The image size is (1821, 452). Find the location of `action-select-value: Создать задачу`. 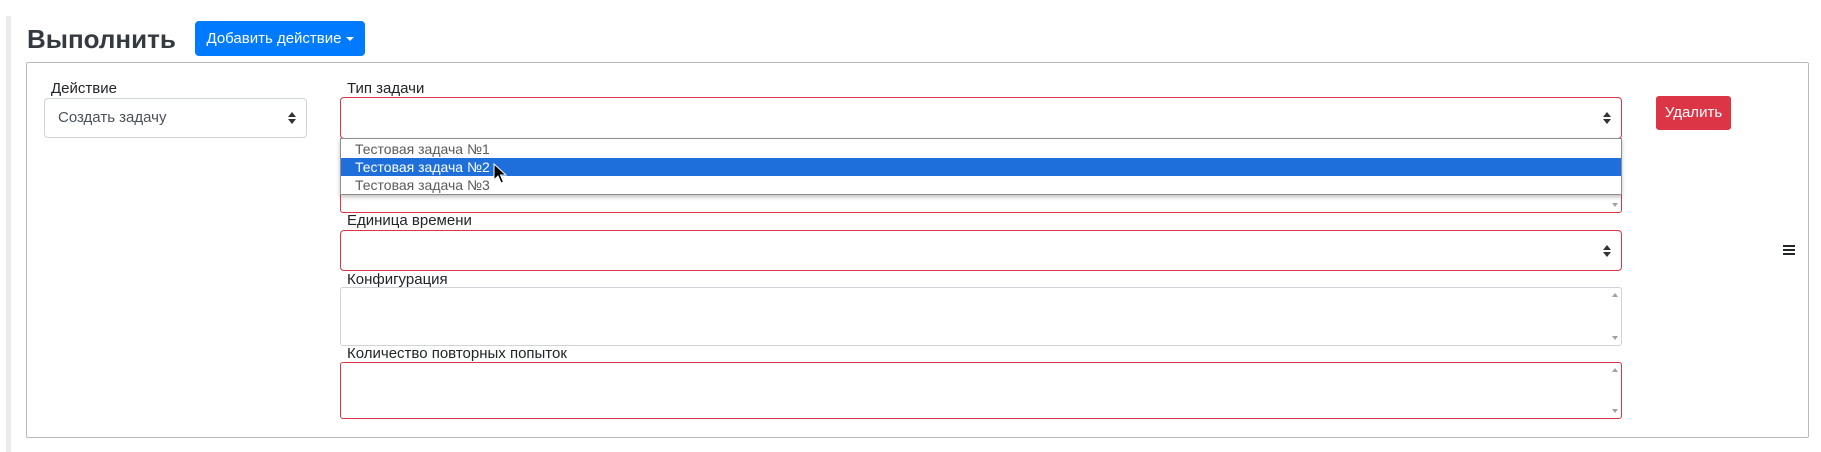

action-select-value: Создать задачу is located at coordinates (112, 117).